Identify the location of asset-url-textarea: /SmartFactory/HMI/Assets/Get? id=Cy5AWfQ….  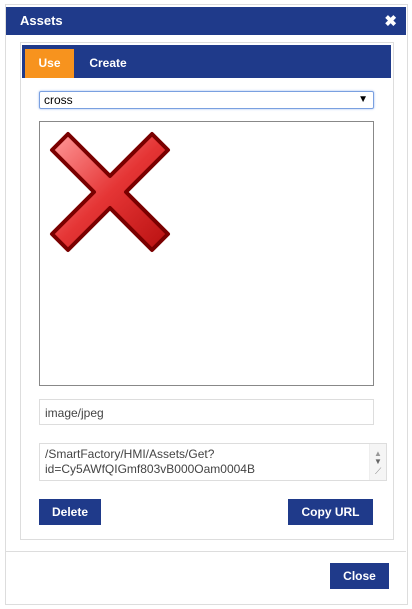
(213, 462).